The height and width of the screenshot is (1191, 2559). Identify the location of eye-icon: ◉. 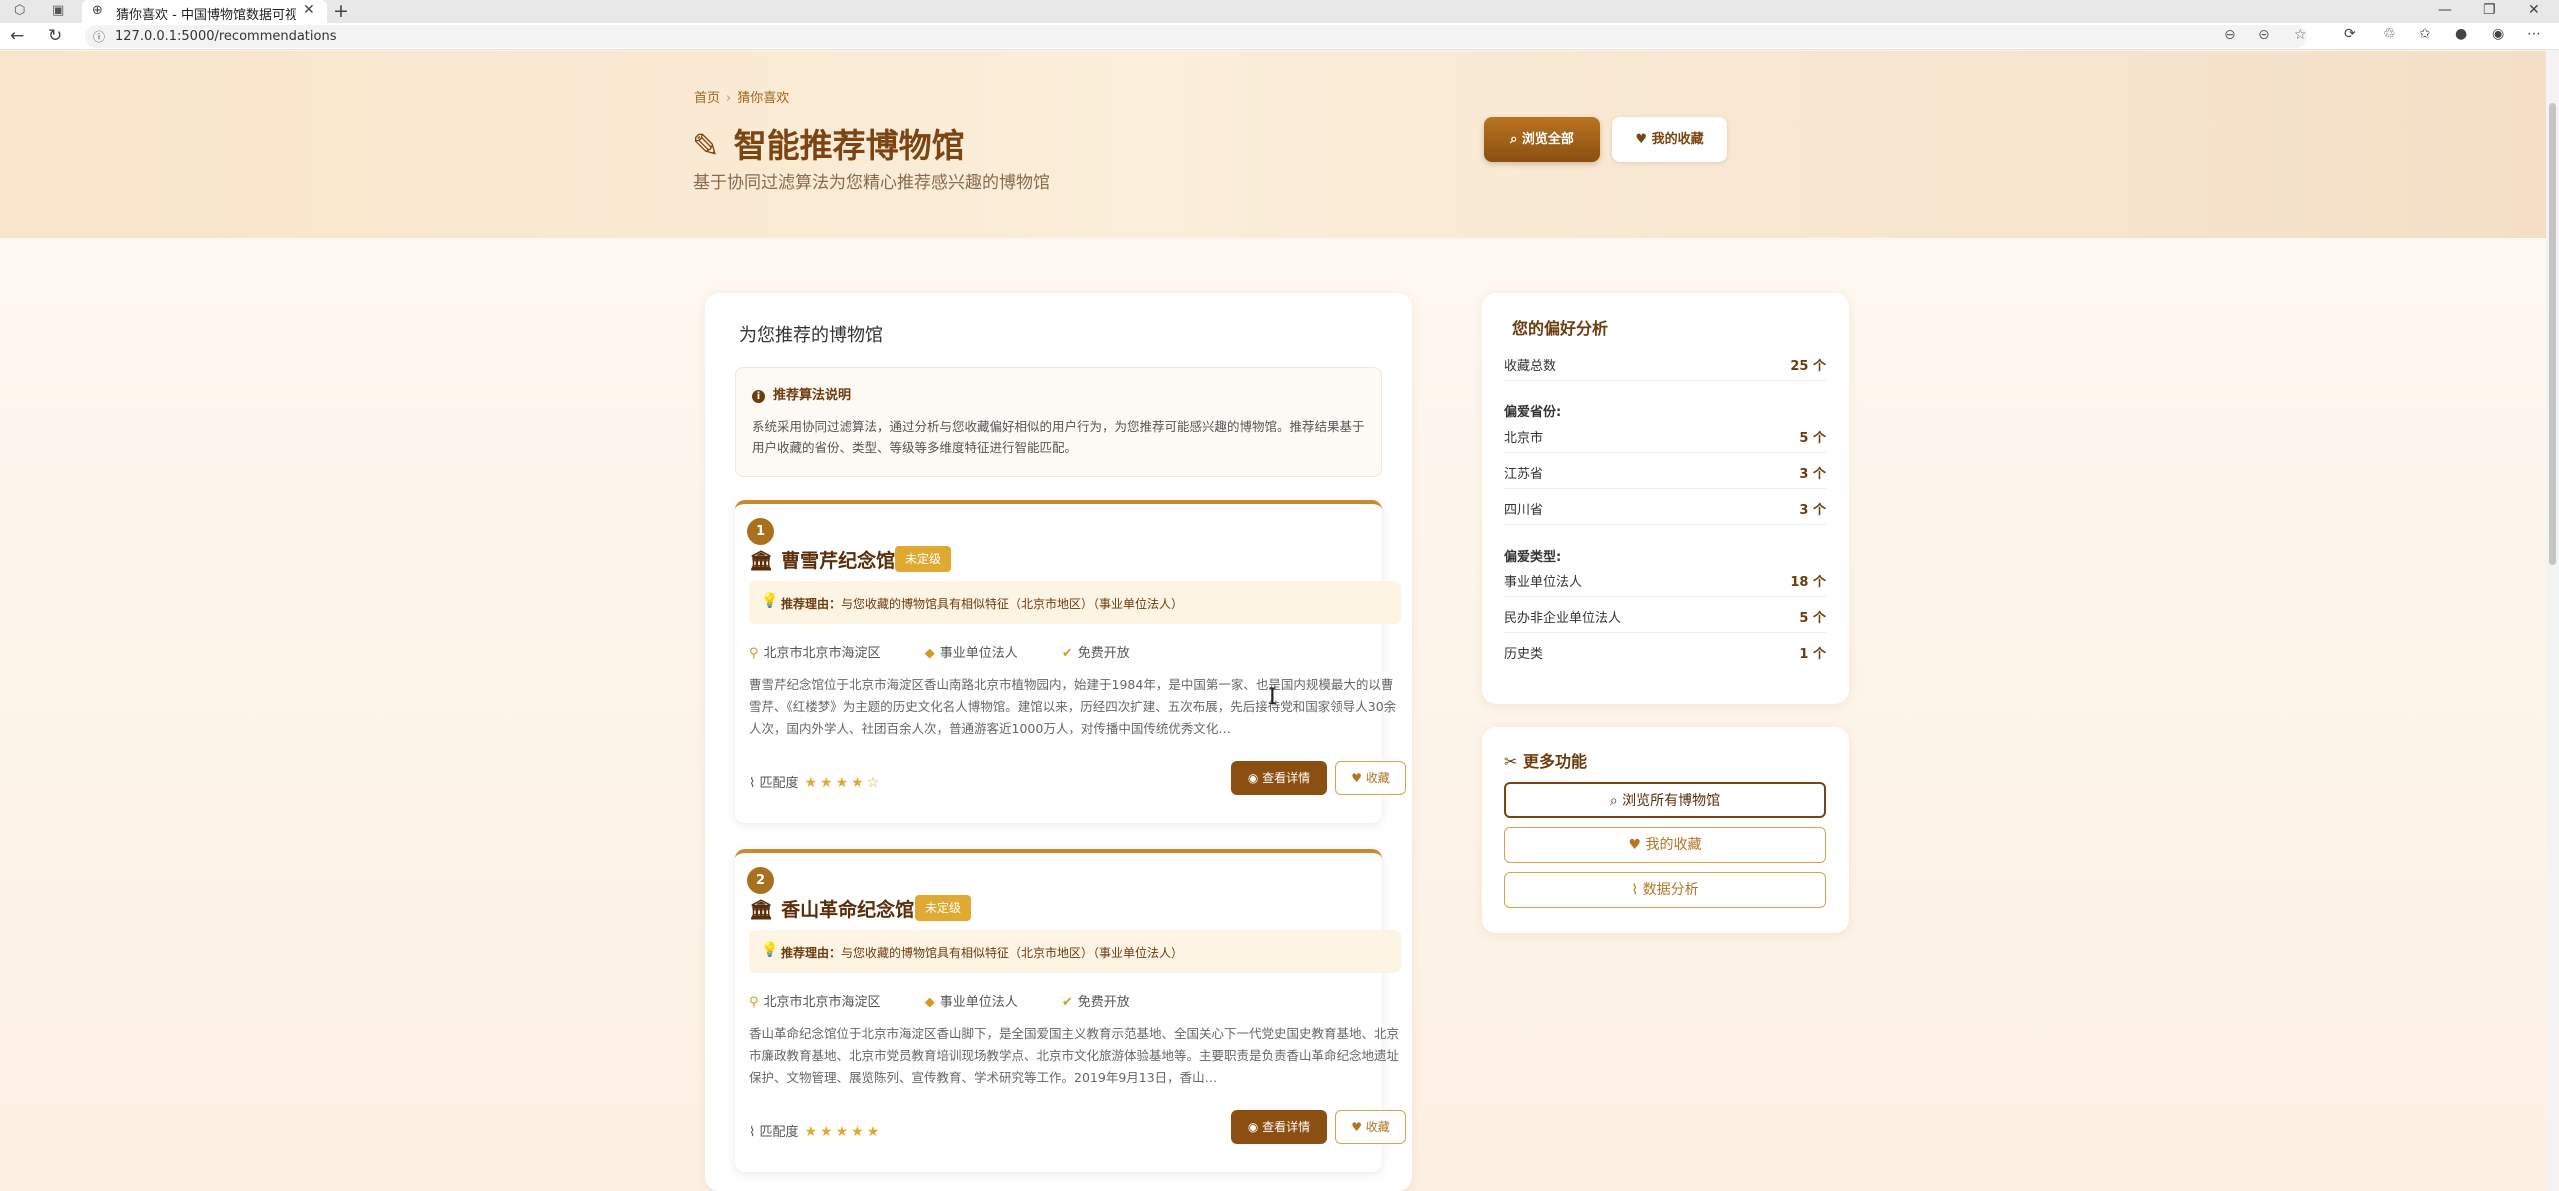
(1255, 778).